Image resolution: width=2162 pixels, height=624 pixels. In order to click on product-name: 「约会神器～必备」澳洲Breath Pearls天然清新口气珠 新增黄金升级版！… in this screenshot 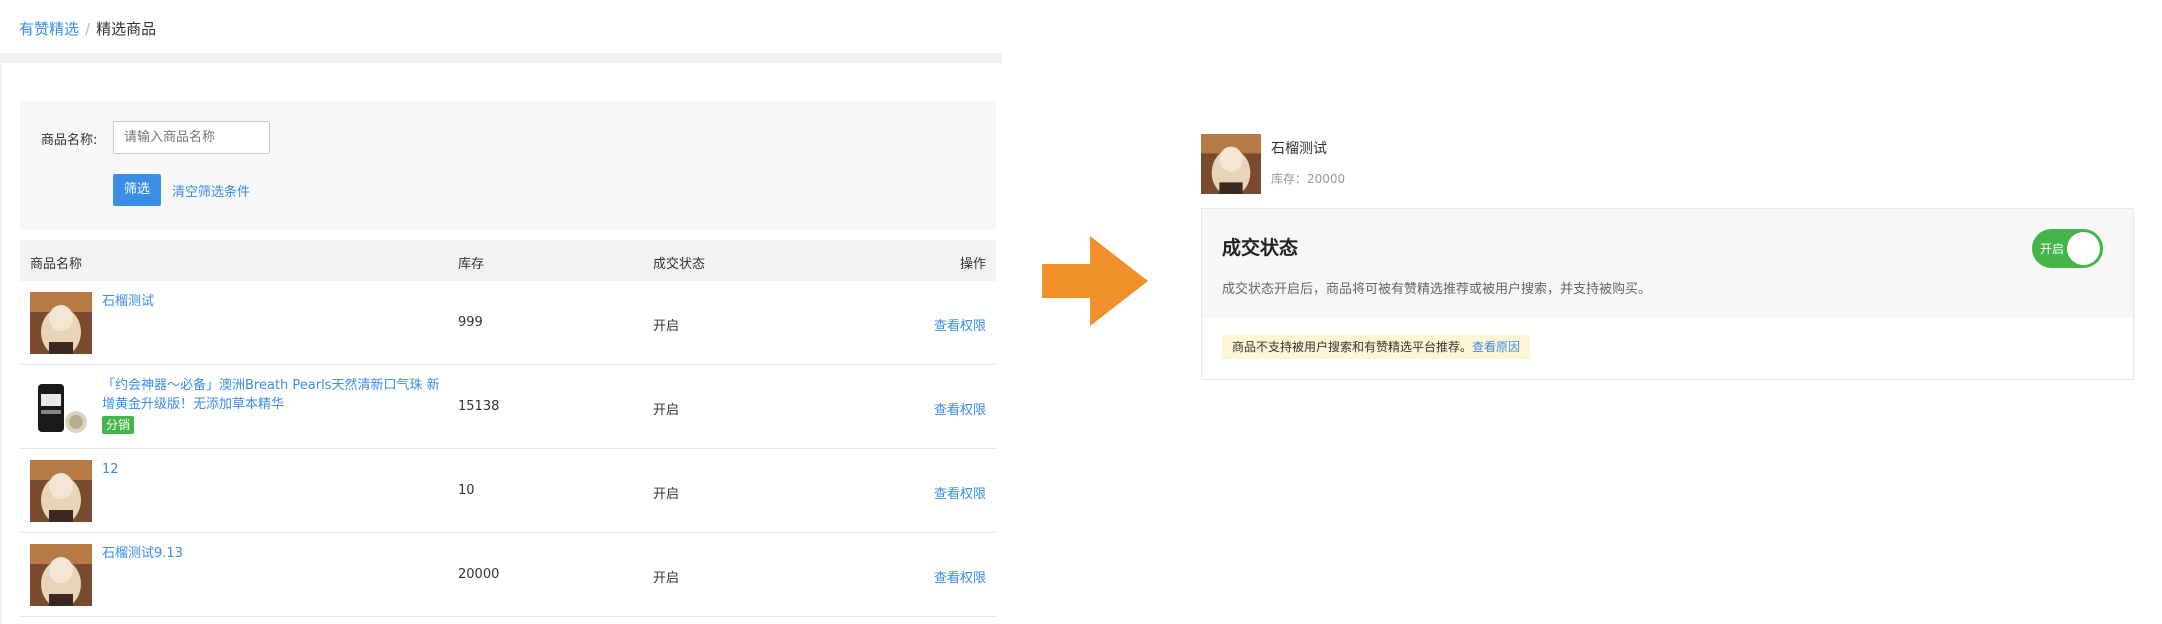, I will do `click(271, 395)`.